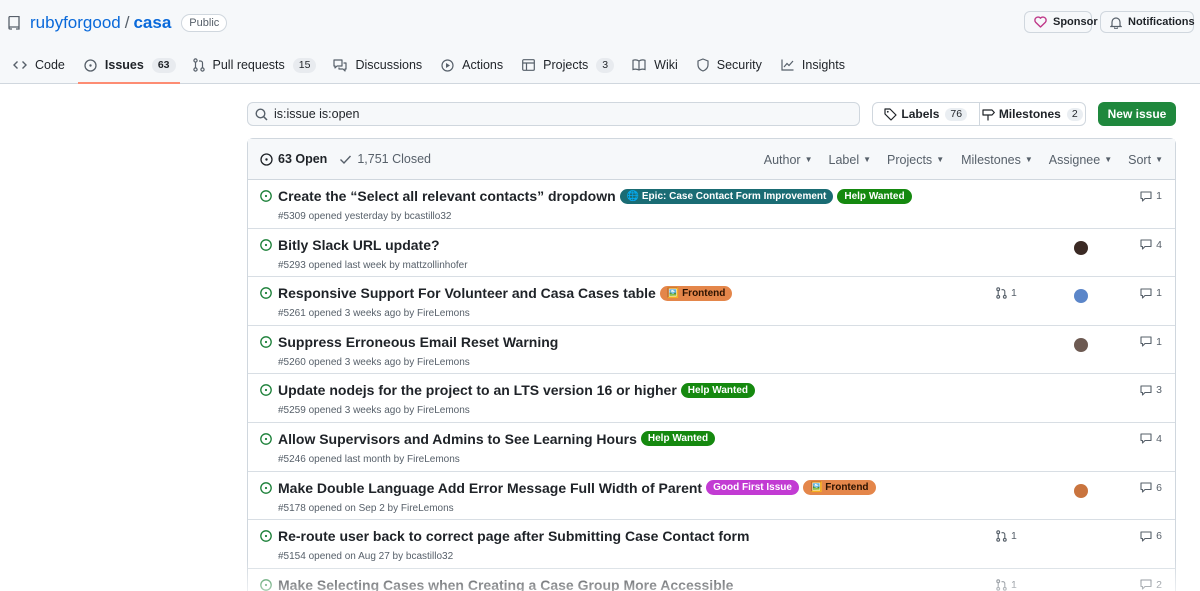  Describe the element at coordinates (374, 411) in the screenshot. I see `issue-meta: #5259 opened 3 weeks ago by FireLemons` at that location.